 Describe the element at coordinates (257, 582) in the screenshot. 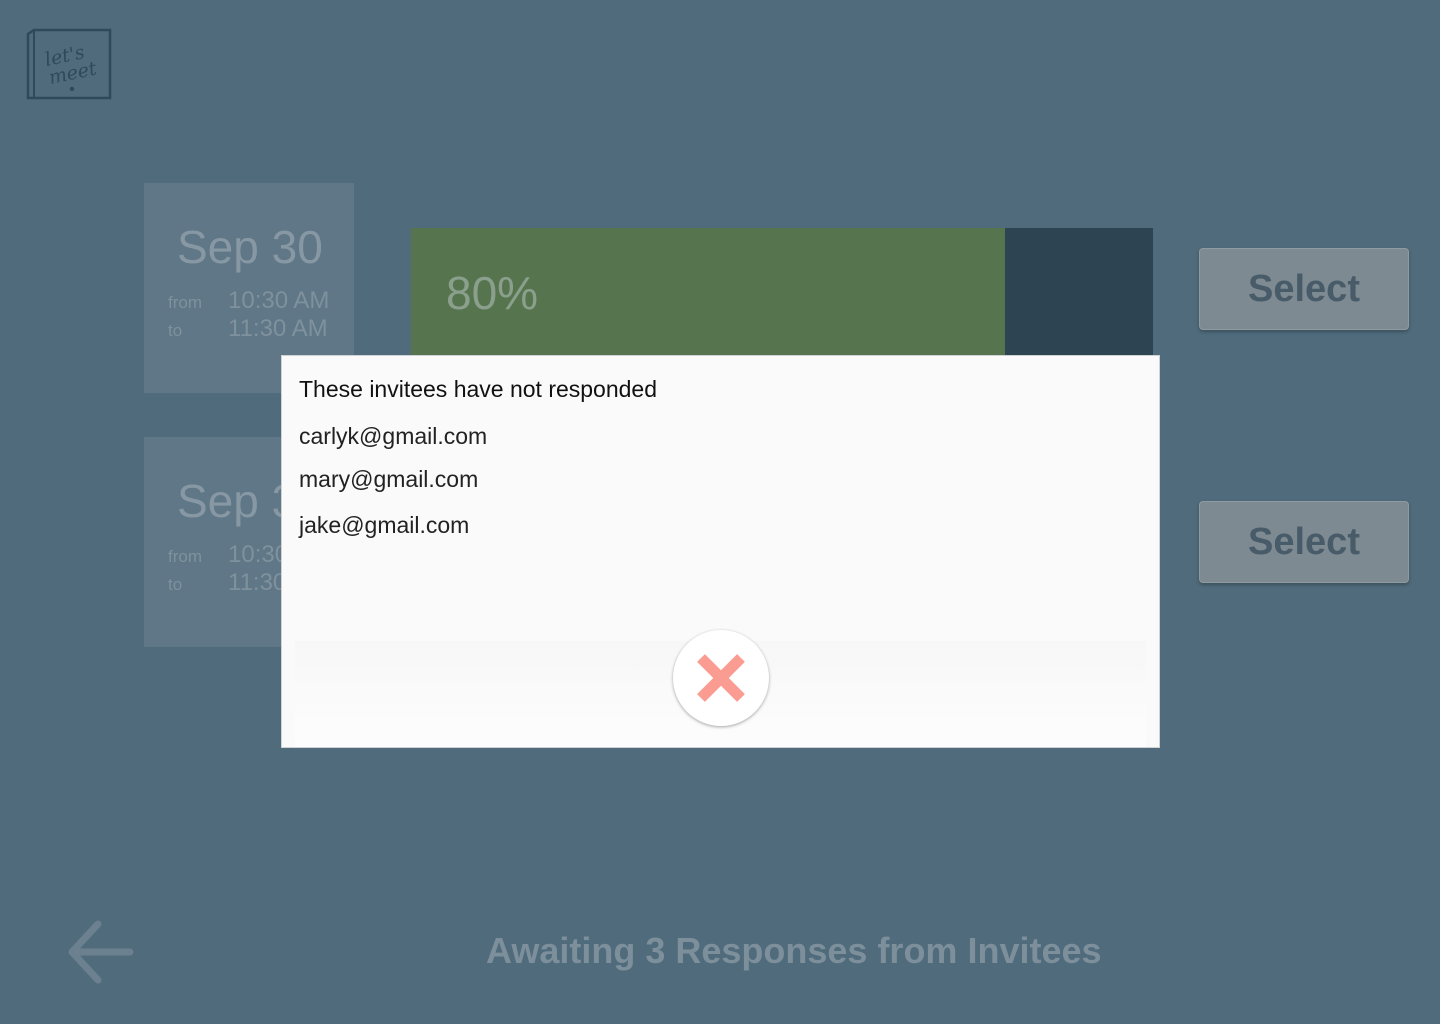

I see `to-time: 11:30` at that location.